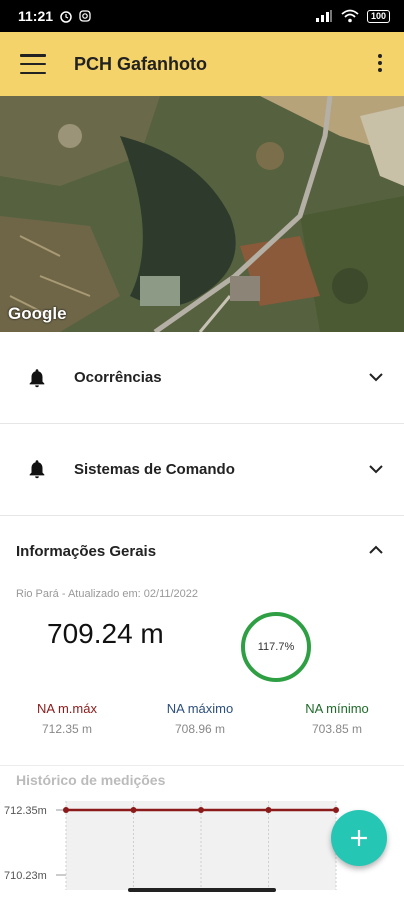 This screenshot has width=404, height=900. What do you see at coordinates (200, 708) in the screenshot?
I see `na-label: NA máximo` at bounding box center [200, 708].